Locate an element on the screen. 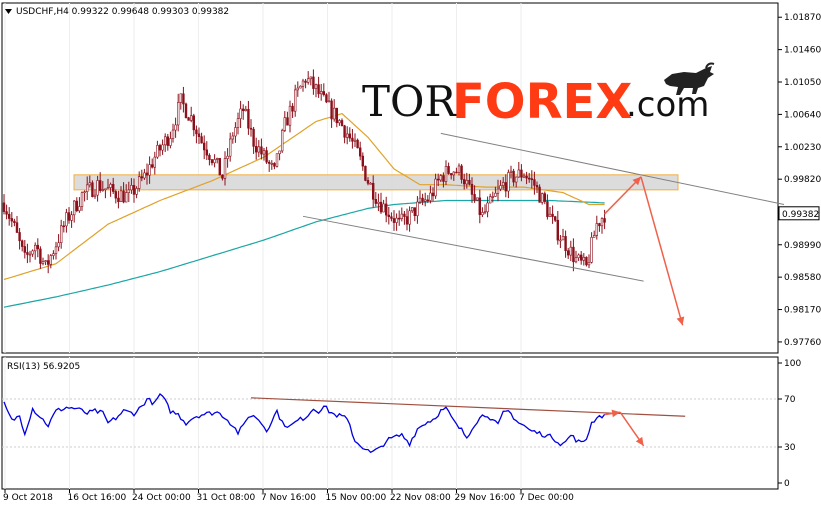 This screenshot has height=509, width=821. price-tick-label: 0.98990 is located at coordinates (802, 246).